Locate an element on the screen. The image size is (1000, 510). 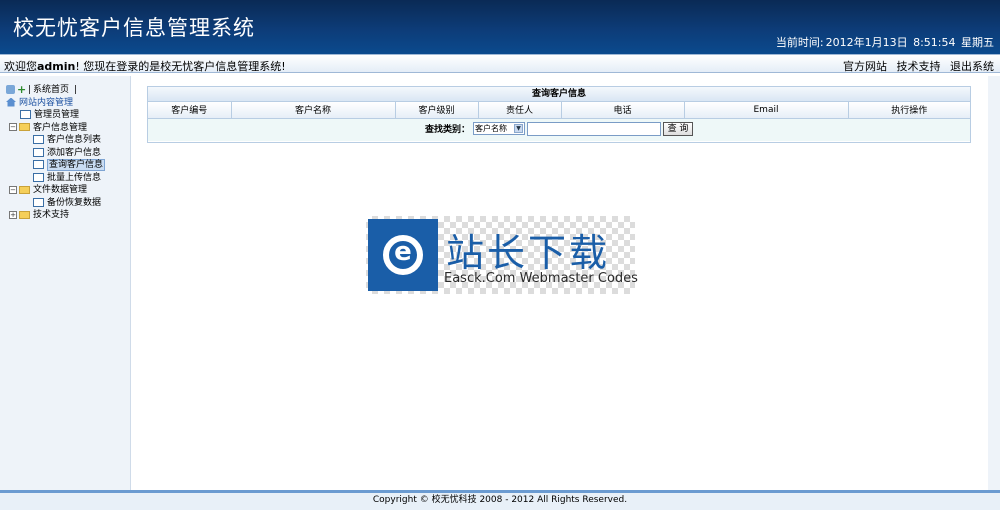
tree-item-label: 文件数据管理 is located at coordinates (60, 190).